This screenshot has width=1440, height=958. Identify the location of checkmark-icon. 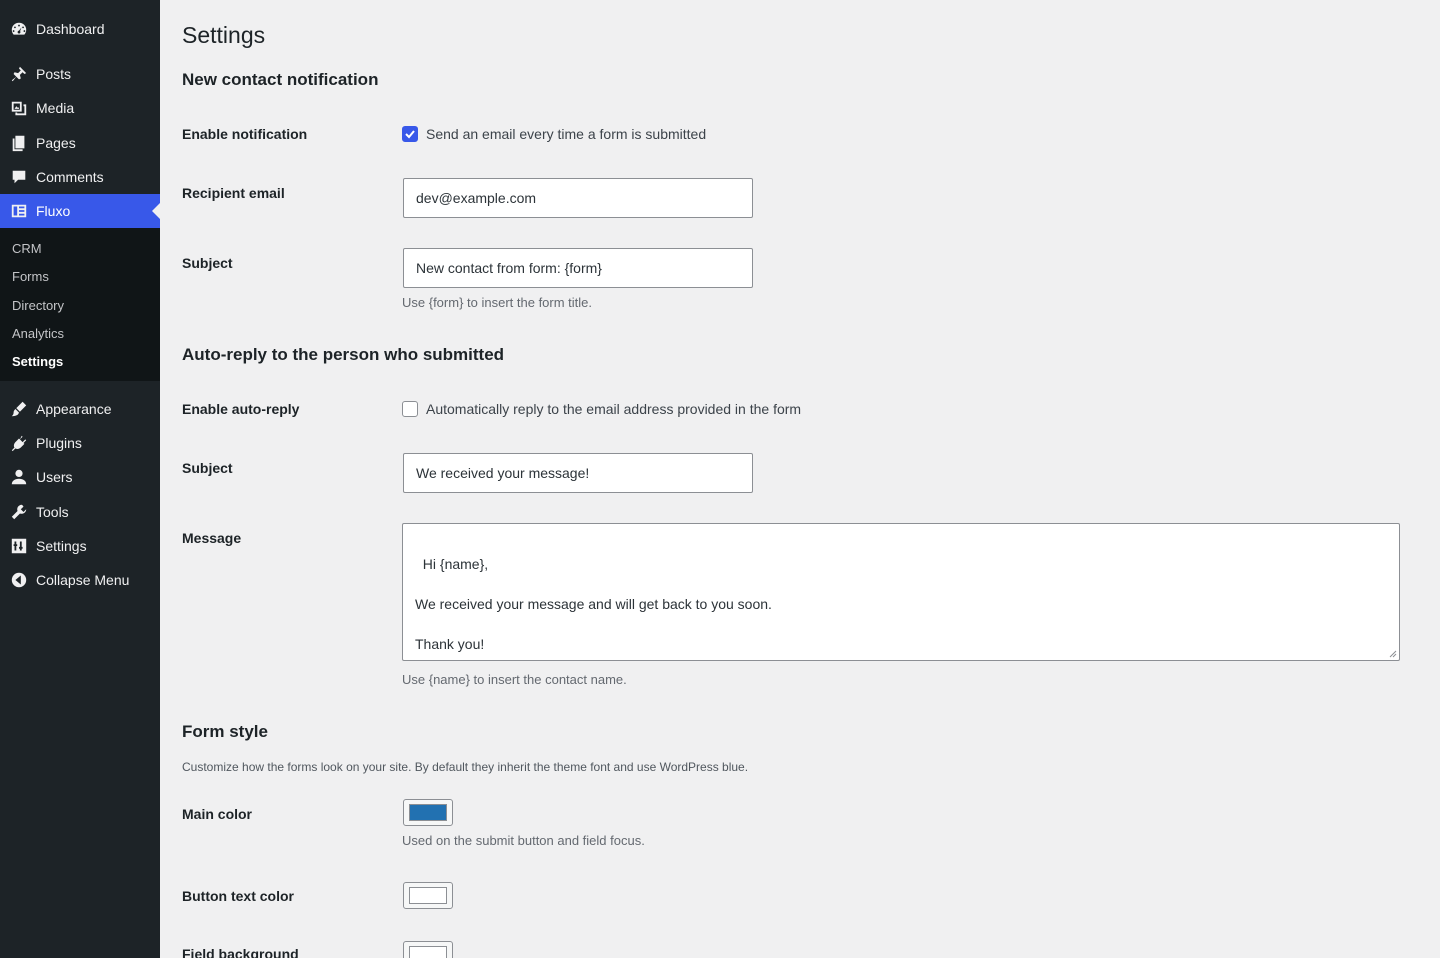
(410, 134).